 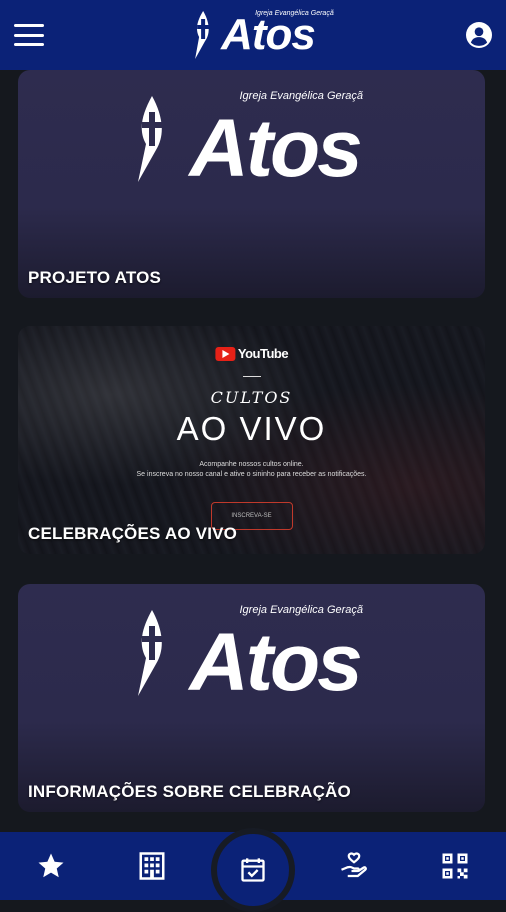 What do you see at coordinates (263, 353) in the screenshot?
I see `youtube-label: YouTube` at bounding box center [263, 353].